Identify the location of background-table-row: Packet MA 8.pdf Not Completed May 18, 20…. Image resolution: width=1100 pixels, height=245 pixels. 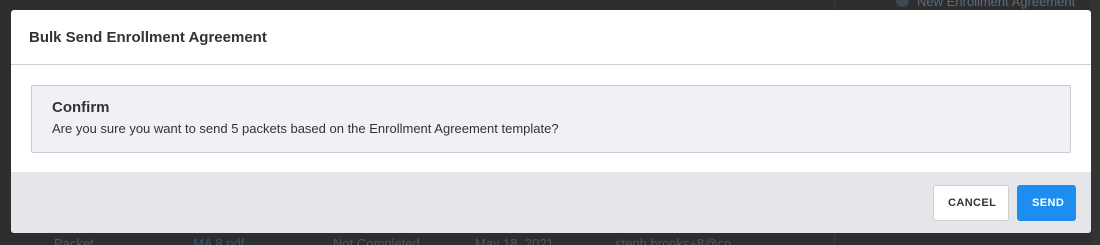
(550, 240).